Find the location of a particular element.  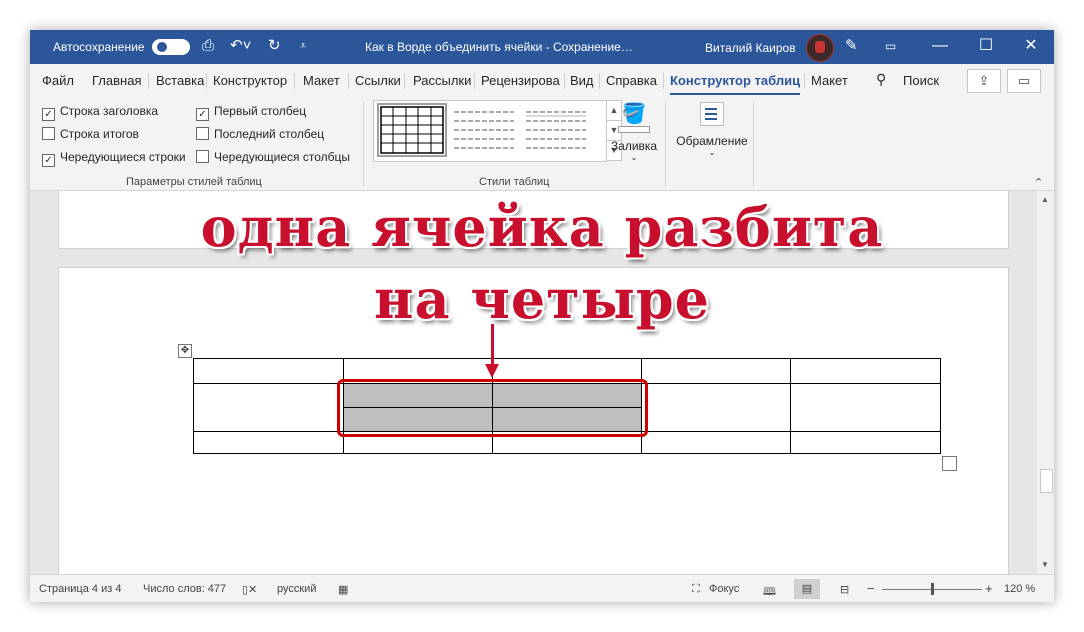

banded-columns-checkbox: Чередующиеся столбцы is located at coordinates (273, 157).